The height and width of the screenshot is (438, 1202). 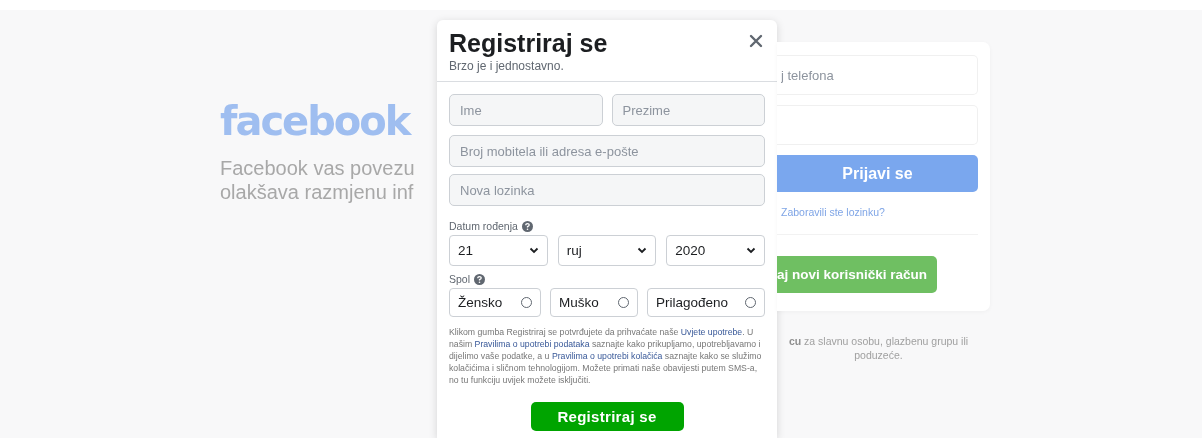 I want to click on legal-text: Klikom gumba Registriraj se potvrđujete da prihvaćate naše Uvjete upotrebe. U našim Pravilima o upotrebi podataka saznajte kako prikupljamo, upotrebljavamo i dijelimo vaše podatke, a u Pravilima o upotrebi kolačića saznajte kako se služimo kolačićima i sličnom tehnologijom. Možete primati naše obavijesti putem SMS-a, no tu funkciju uvijek možete isključiti., so click(x=606, y=356).